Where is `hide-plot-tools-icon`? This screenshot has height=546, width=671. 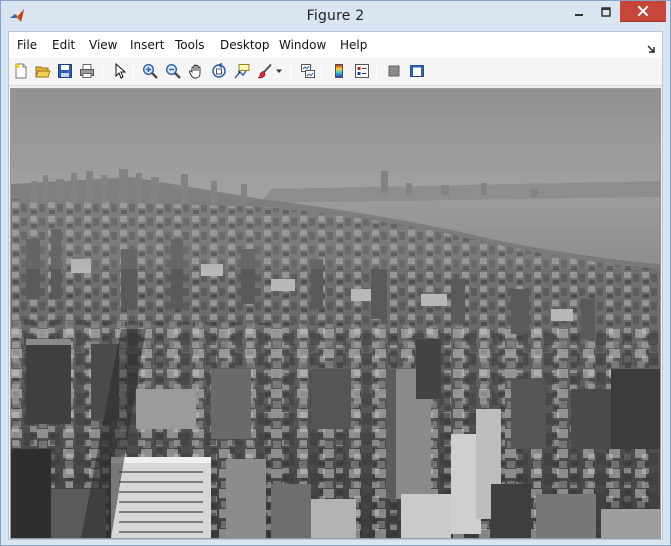
hide-plot-tools-icon is located at coordinates (394, 71).